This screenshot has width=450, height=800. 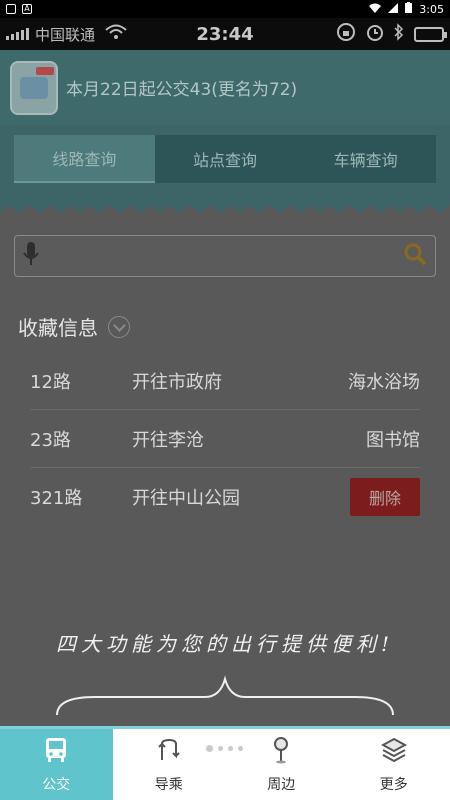 I want to click on route-number: 321路, so click(x=56, y=498).